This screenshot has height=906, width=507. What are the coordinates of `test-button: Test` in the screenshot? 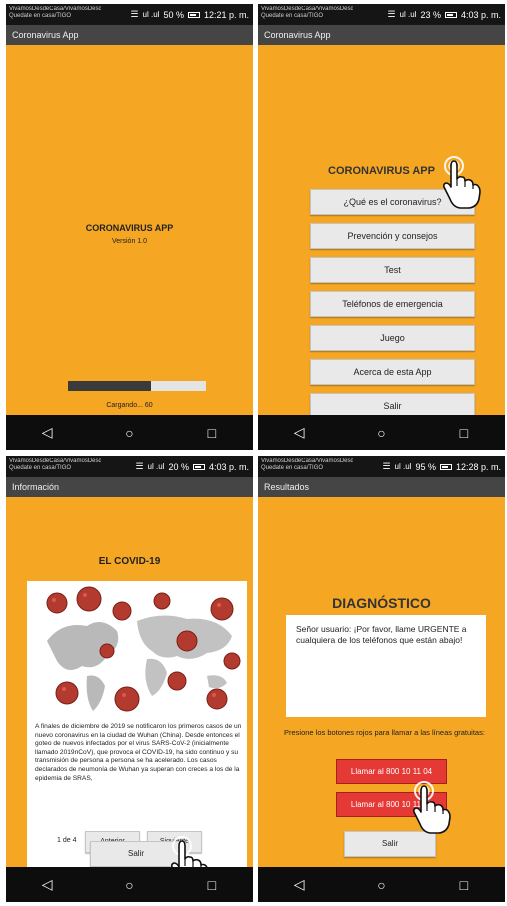 It's located at (392, 270).